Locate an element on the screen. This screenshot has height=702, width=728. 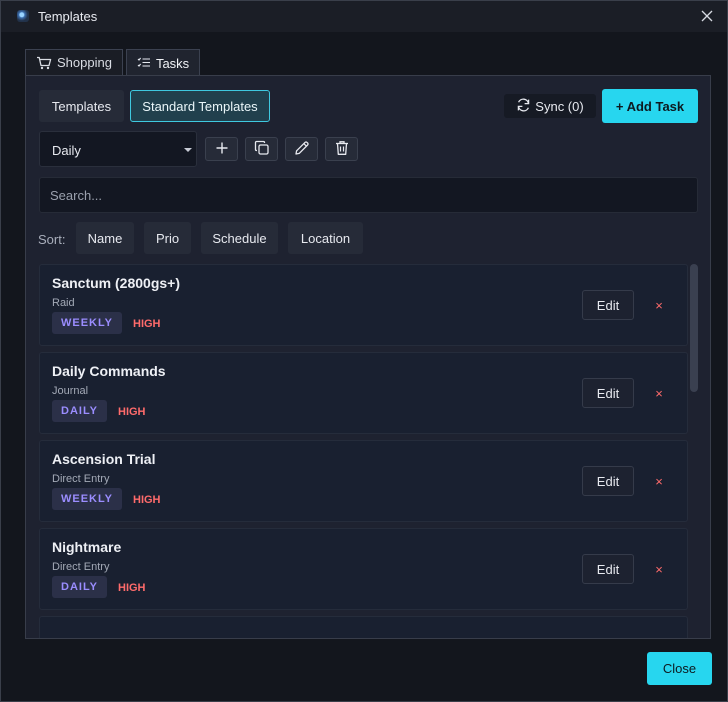
task-category: Raid is located at coordinates (63, 303).